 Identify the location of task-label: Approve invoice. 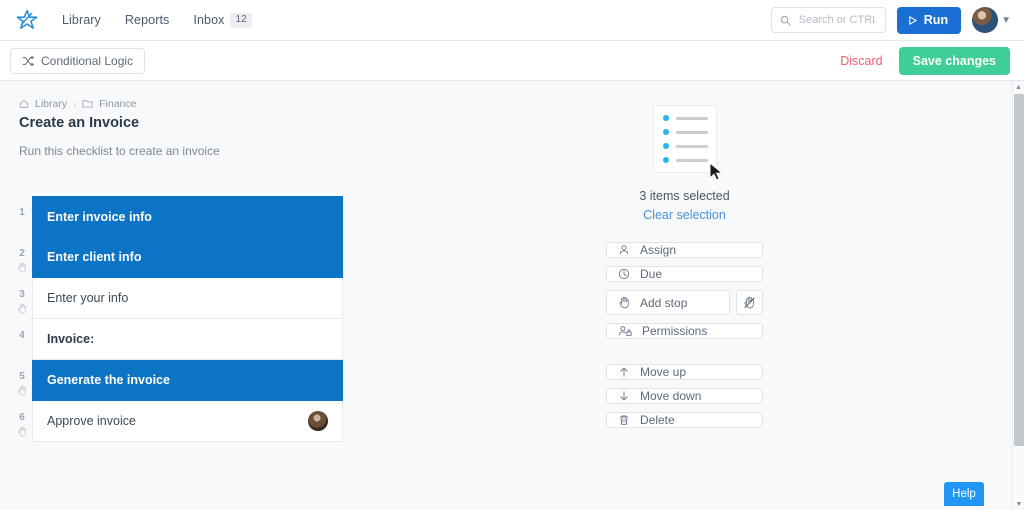
(91, 421).